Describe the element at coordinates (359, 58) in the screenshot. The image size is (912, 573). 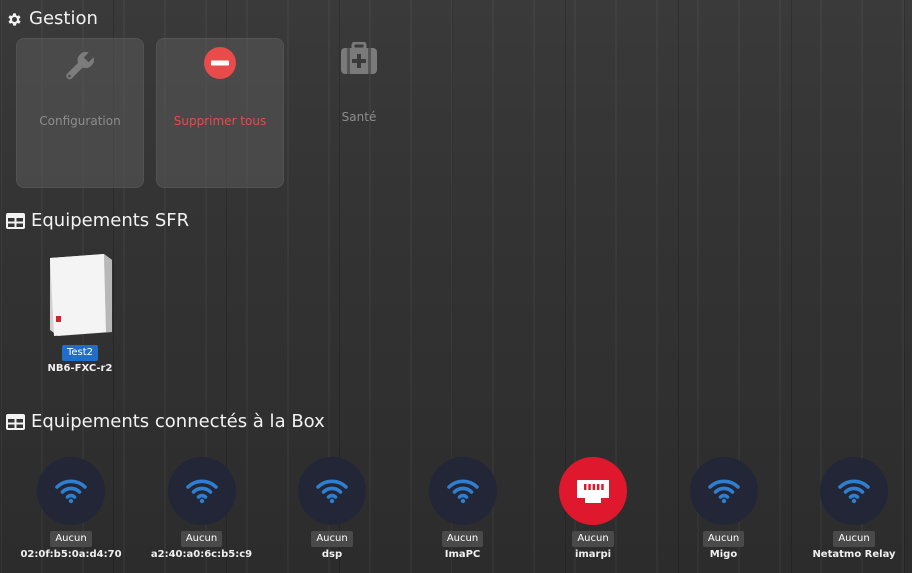
I see `medkit-icon` at that location.